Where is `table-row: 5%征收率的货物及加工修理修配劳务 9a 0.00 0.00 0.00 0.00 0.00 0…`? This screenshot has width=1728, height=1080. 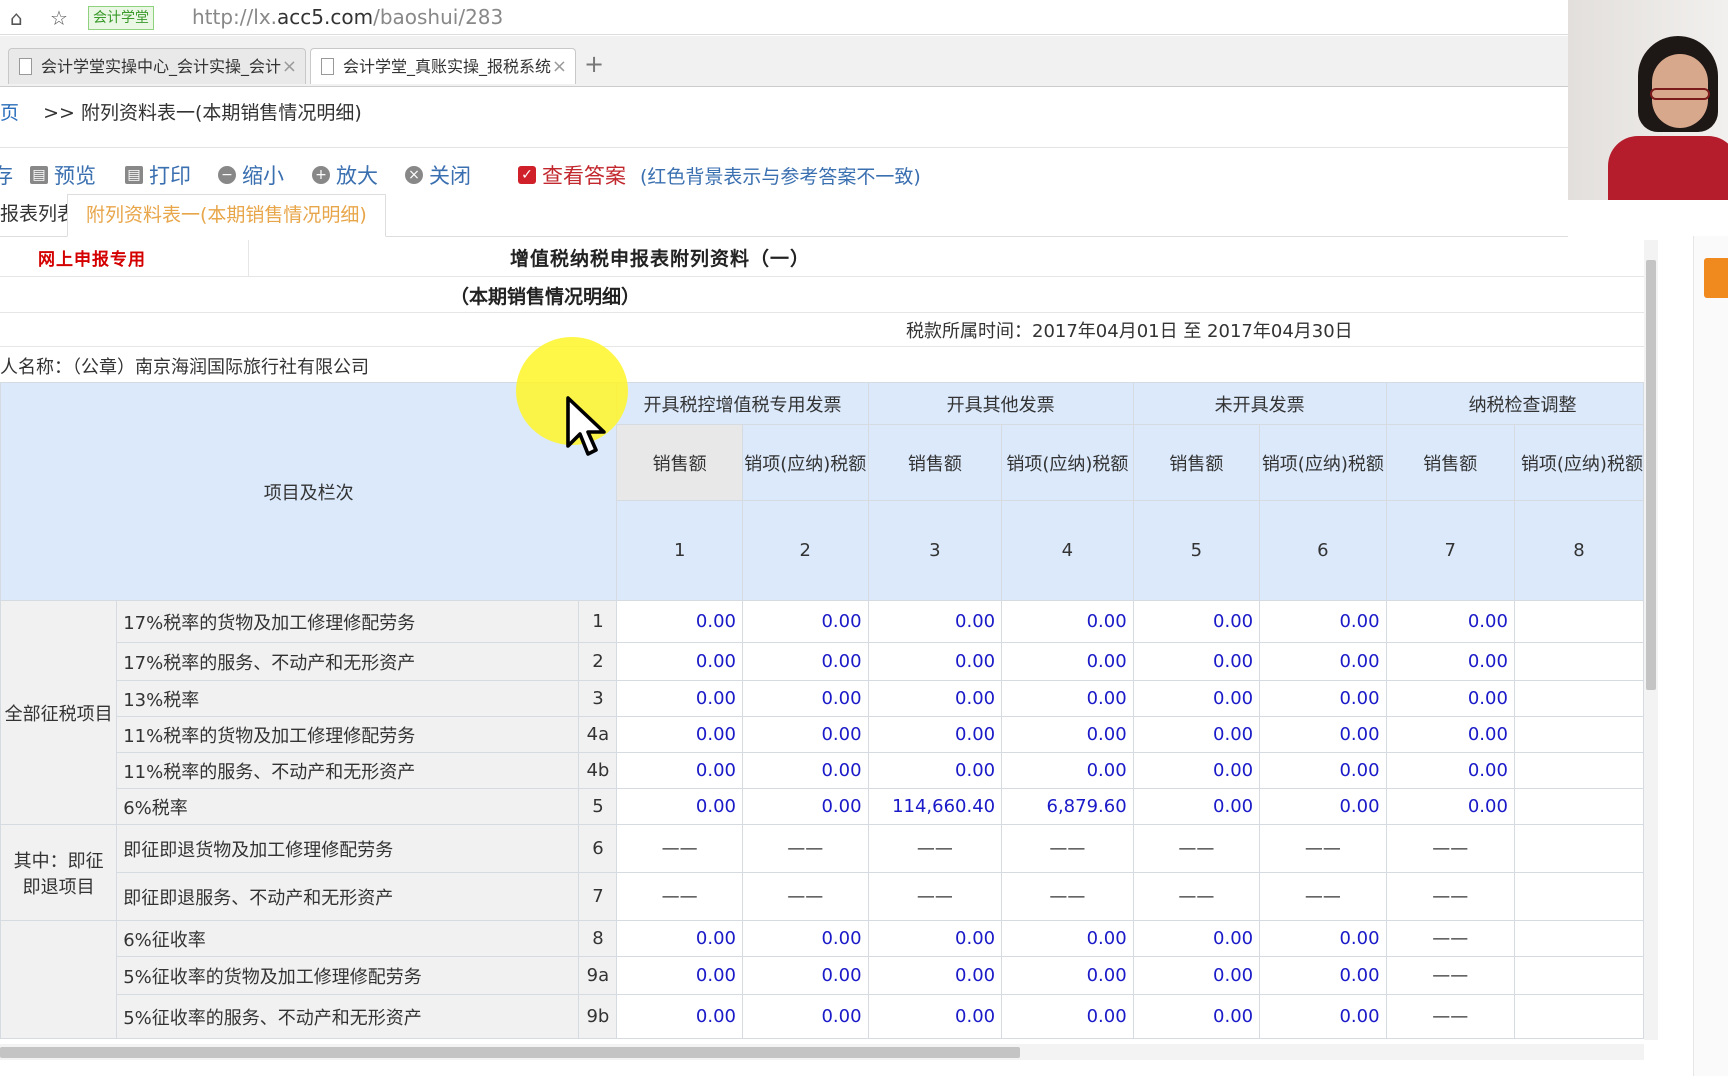 table-row: 5%征收率的货物及加工修理修配劳务 9a 0.00 0.00 0.00 0.00 0.00 0… is located at coordinates (822, 975).